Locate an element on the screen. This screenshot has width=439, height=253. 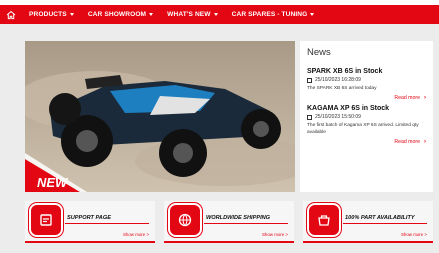
news-date-text: 25/10/2023 15:50:09 is located at coordinates (338, 117).